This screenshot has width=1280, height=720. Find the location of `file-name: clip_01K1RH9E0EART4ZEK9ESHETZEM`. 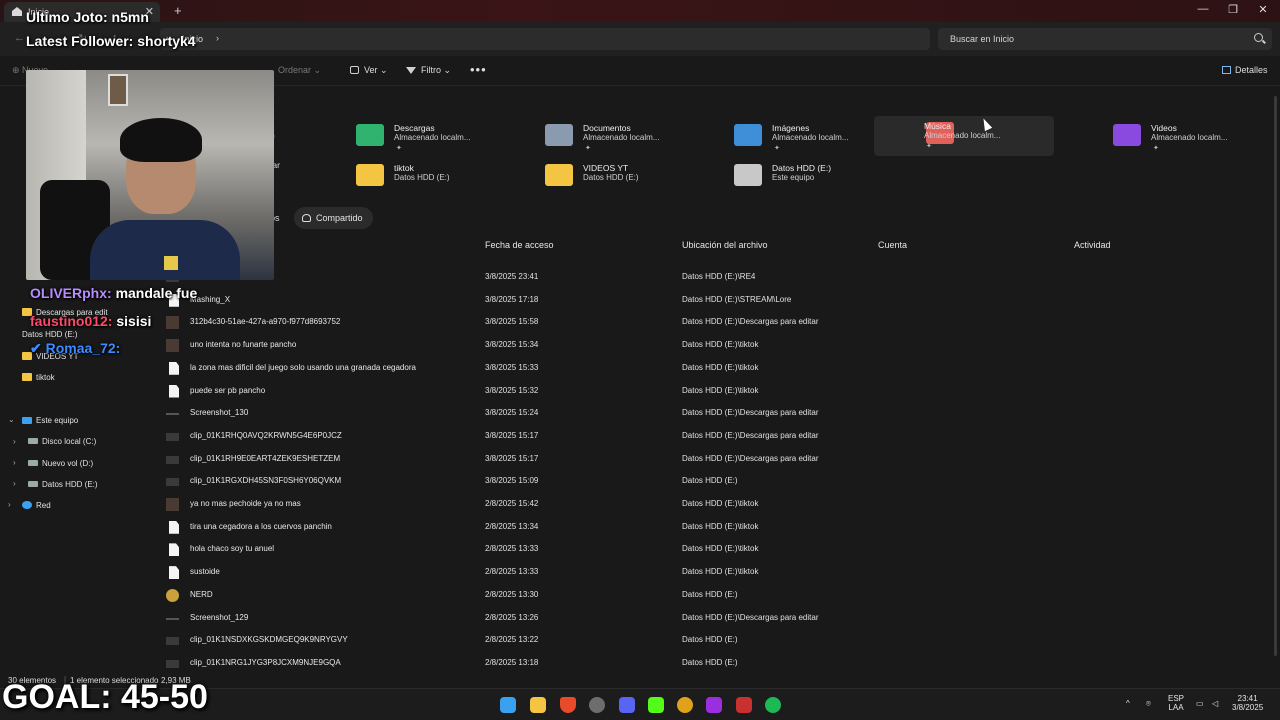

file-name: clip_01K1RH9E0EART4ZEK9ESHETZEM is located at coordinates (265, 458).